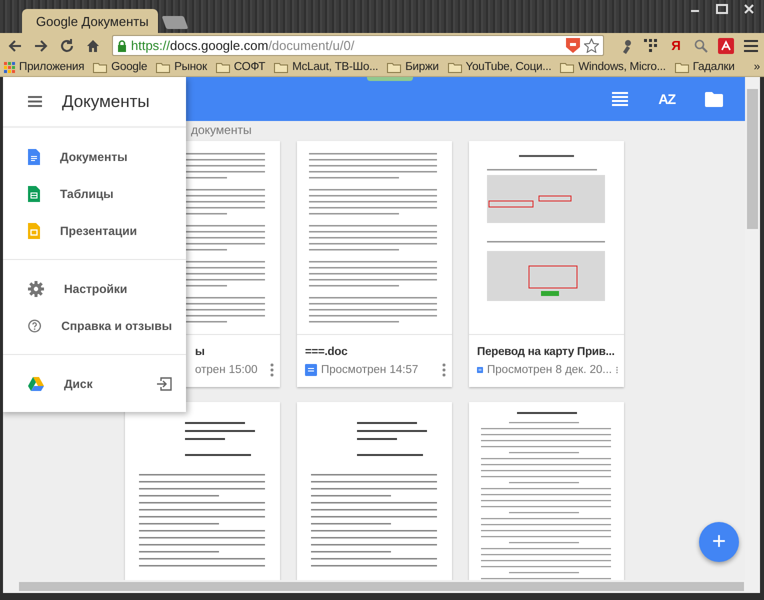 The height and width of the screenshot is (600, 764). What do you see at coordinates (374, 264) in the screenshot?
I see `document-card: ===.doc Просмотрен 14:57` at bounding box center [374, 264].